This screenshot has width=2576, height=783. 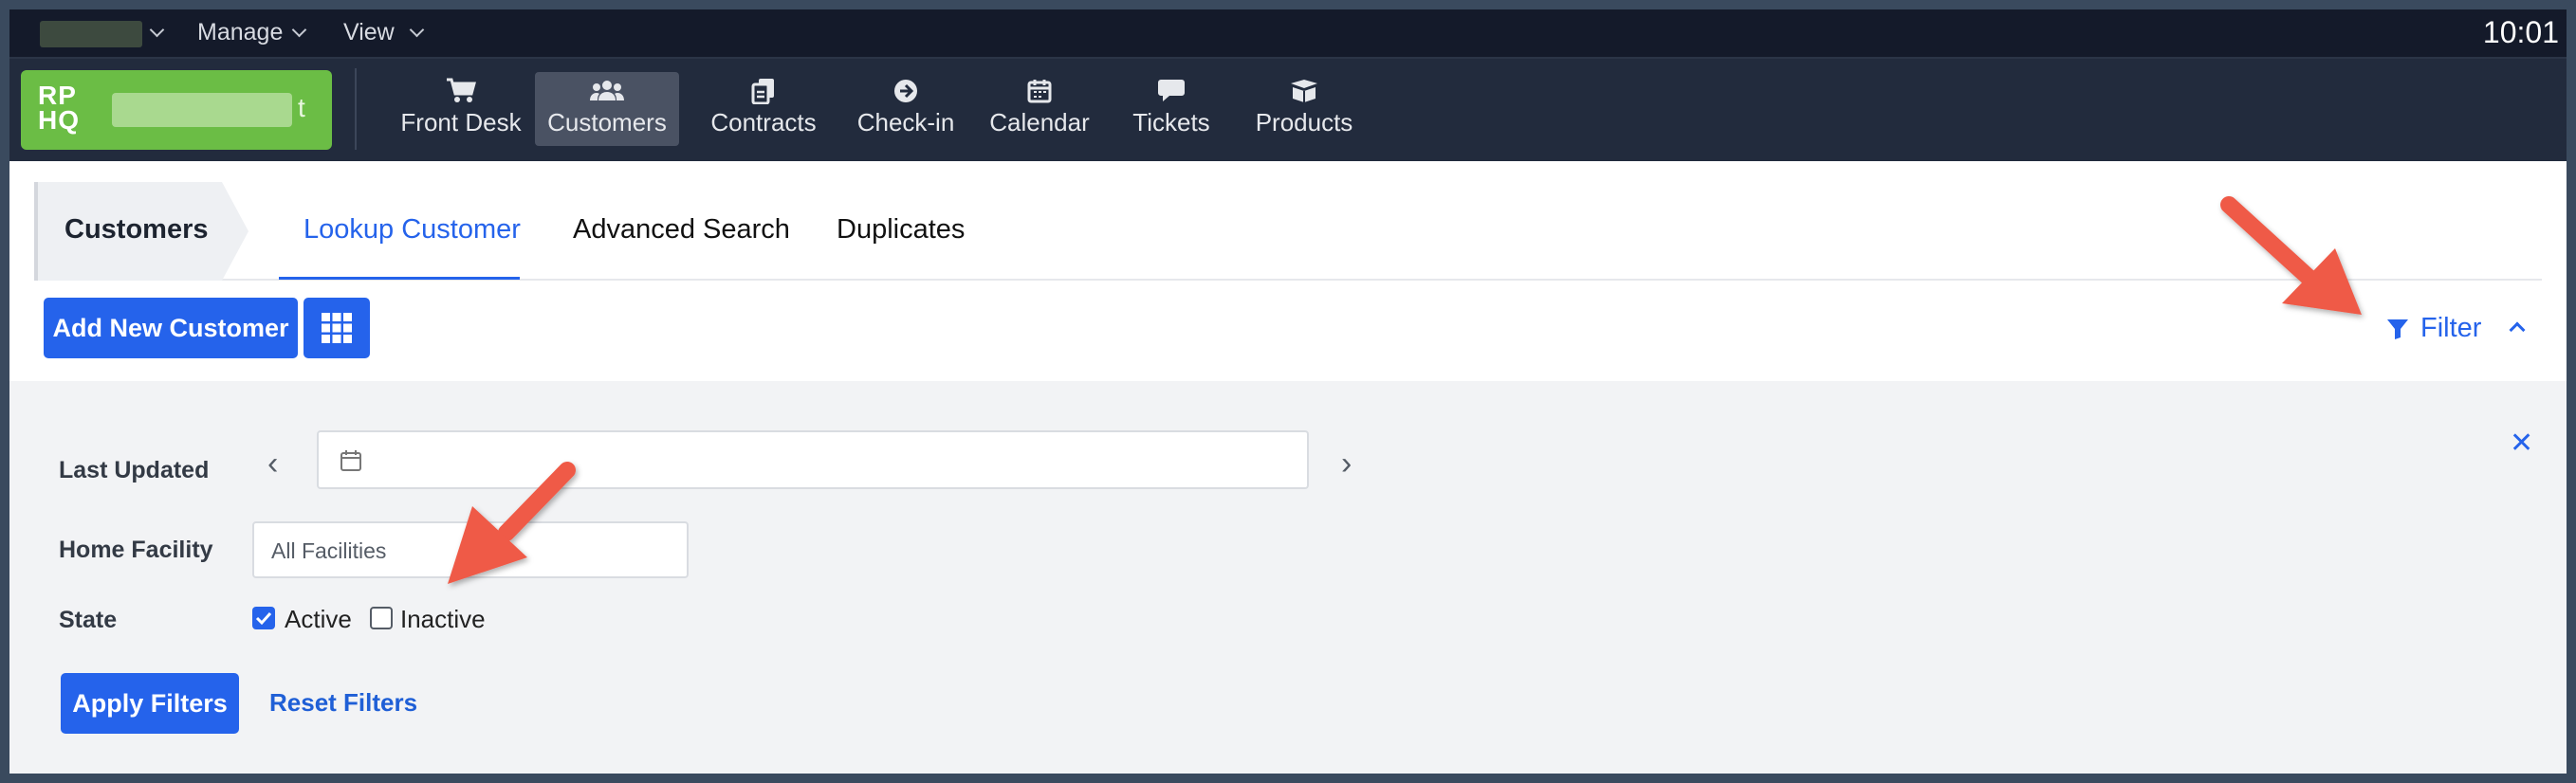 I want to click on grid-view-button, so click(x=337, y=328).